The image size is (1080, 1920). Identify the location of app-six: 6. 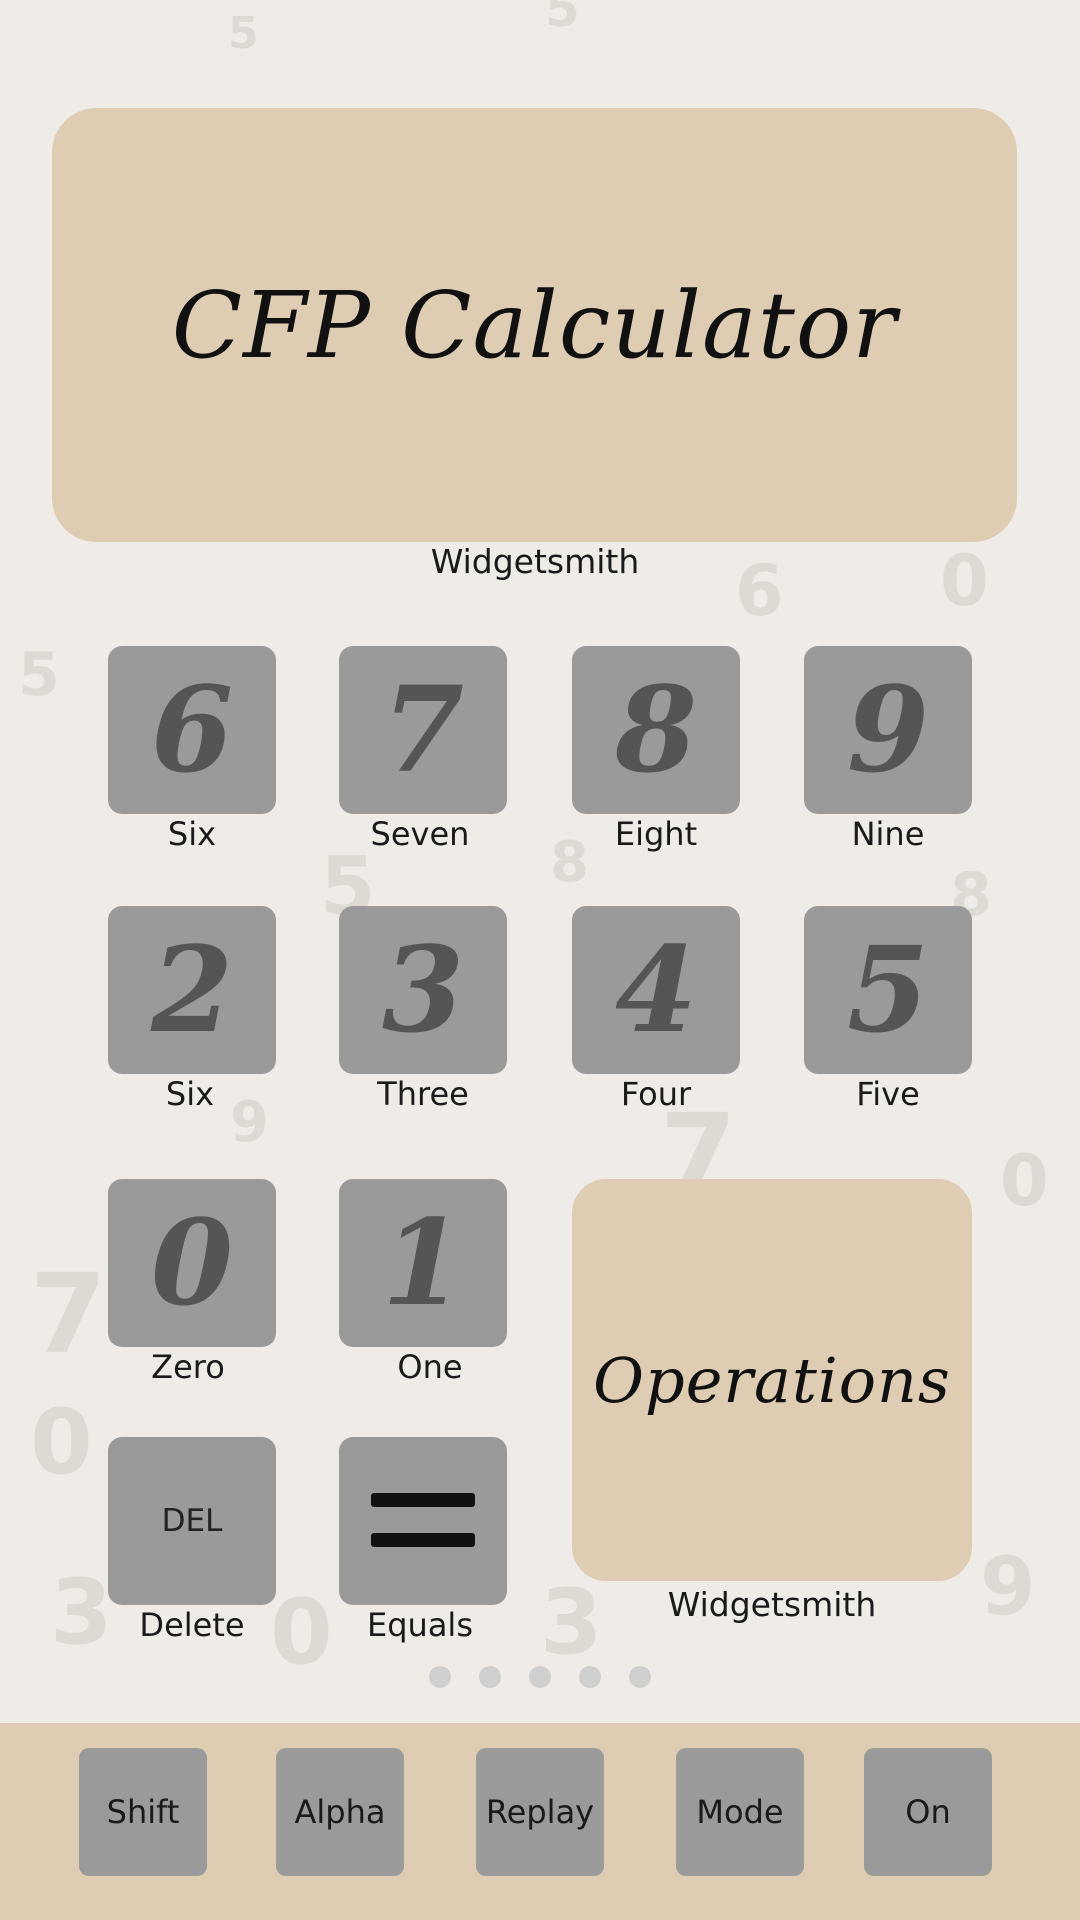
(192, 730).